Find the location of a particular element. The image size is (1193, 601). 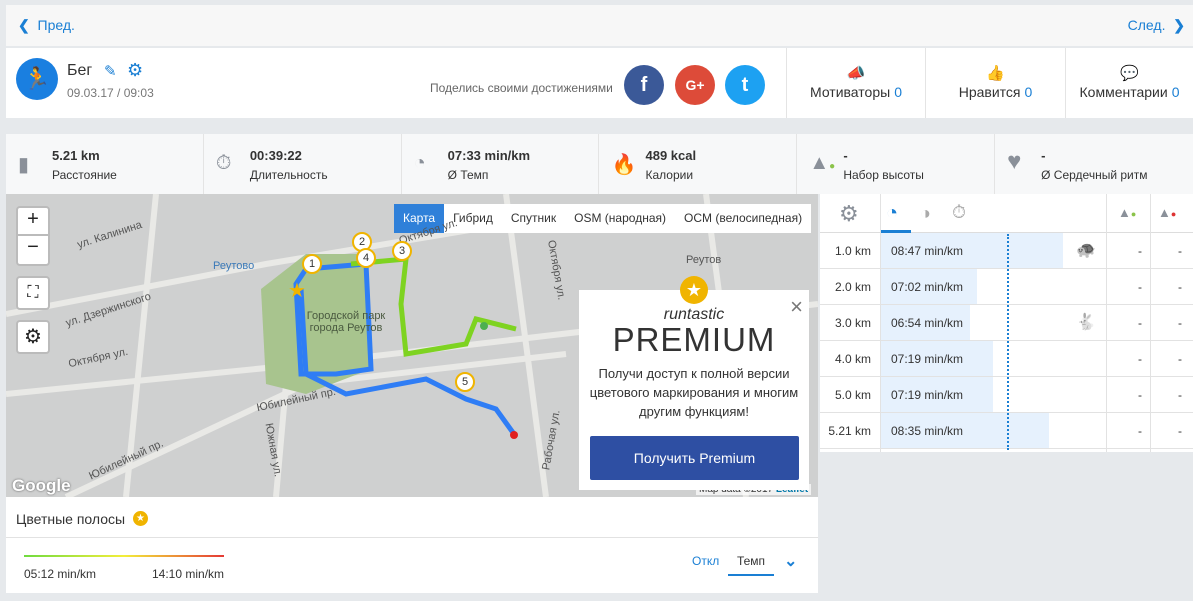

tab-ocm: OCM (велосипедная) is located at coordinates (743, 218).